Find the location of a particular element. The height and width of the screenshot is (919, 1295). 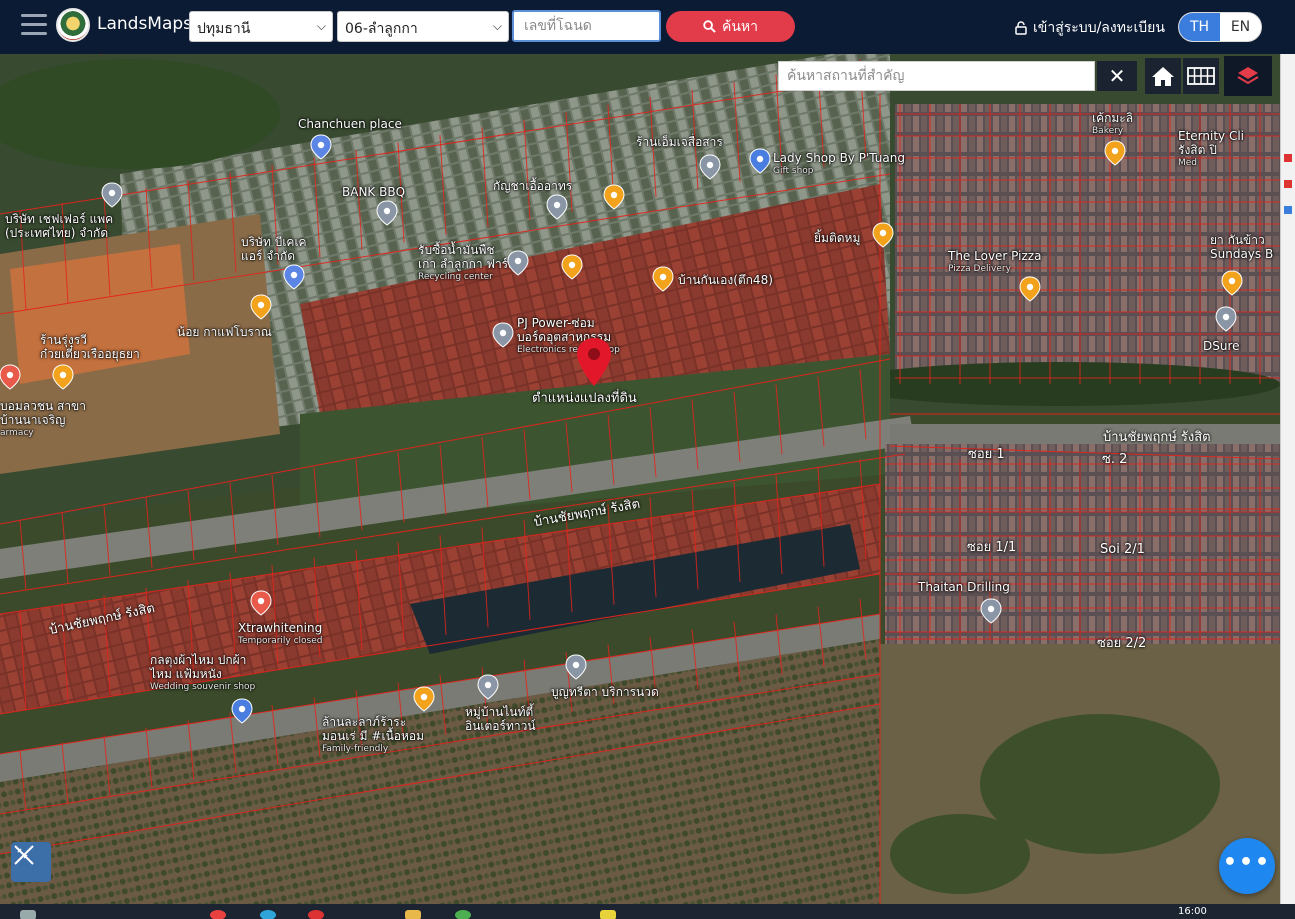

landsmaps-logo is located at coordinates (73, 25).